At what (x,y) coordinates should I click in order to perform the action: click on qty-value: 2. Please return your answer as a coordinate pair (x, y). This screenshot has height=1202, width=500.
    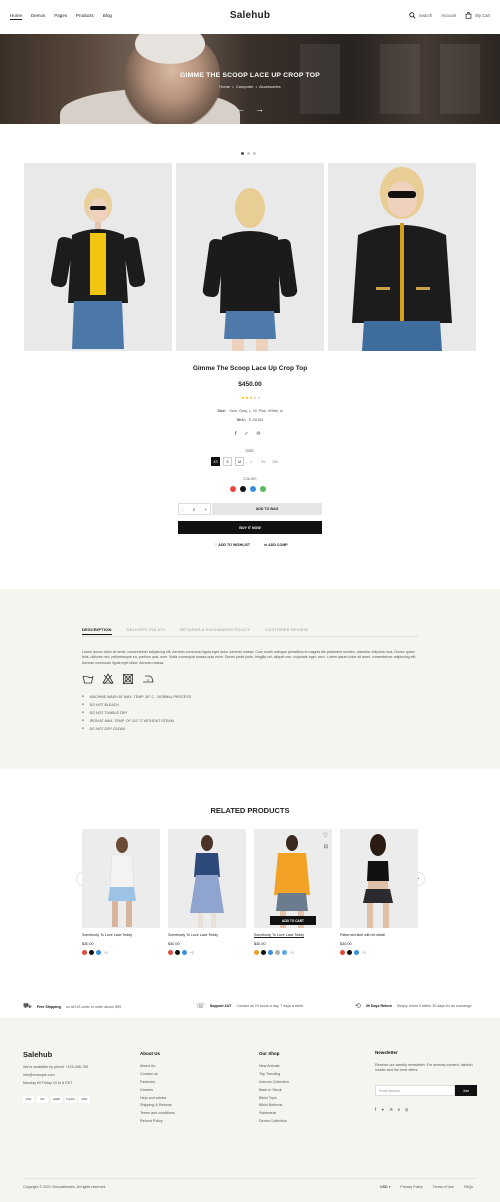
    Looking at the image, I should click on (194, 509).